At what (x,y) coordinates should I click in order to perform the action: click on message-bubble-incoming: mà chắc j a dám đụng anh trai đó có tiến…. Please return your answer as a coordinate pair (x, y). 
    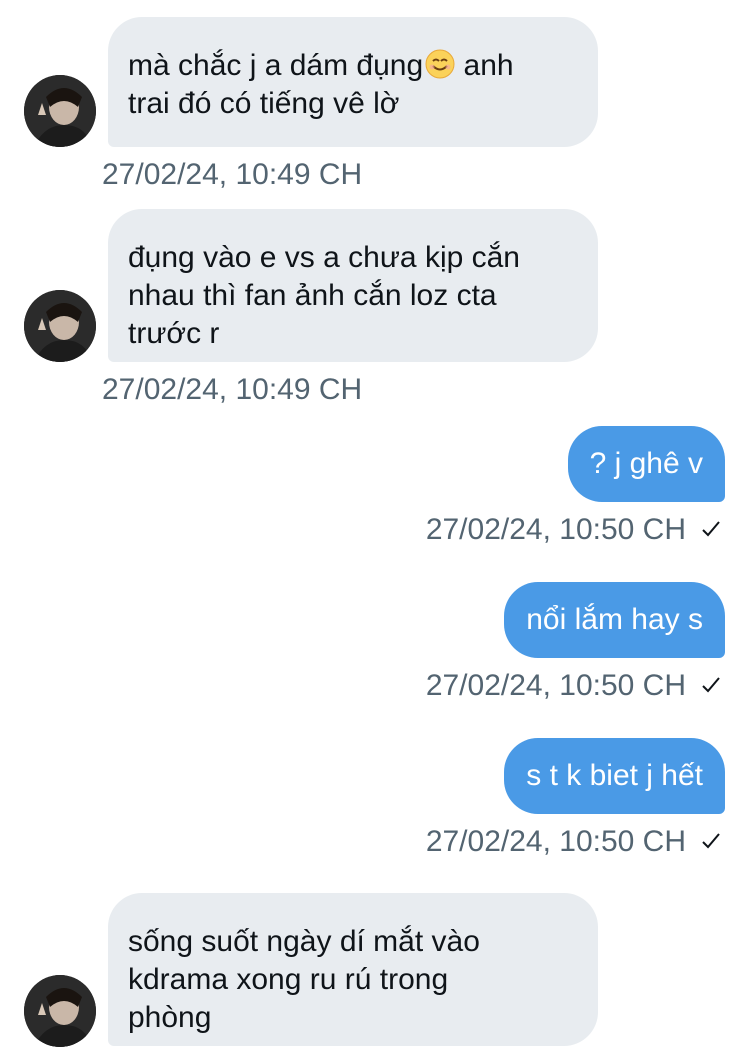
    Looking at the image, I should click on (353, 82).